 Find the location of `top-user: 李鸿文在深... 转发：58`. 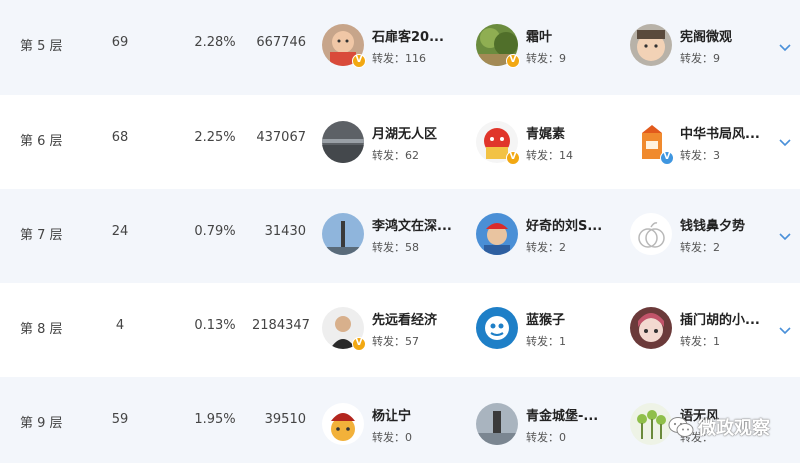

top-user: 李鸿文在深... 转发：58 is located at coordinates (394, 238).